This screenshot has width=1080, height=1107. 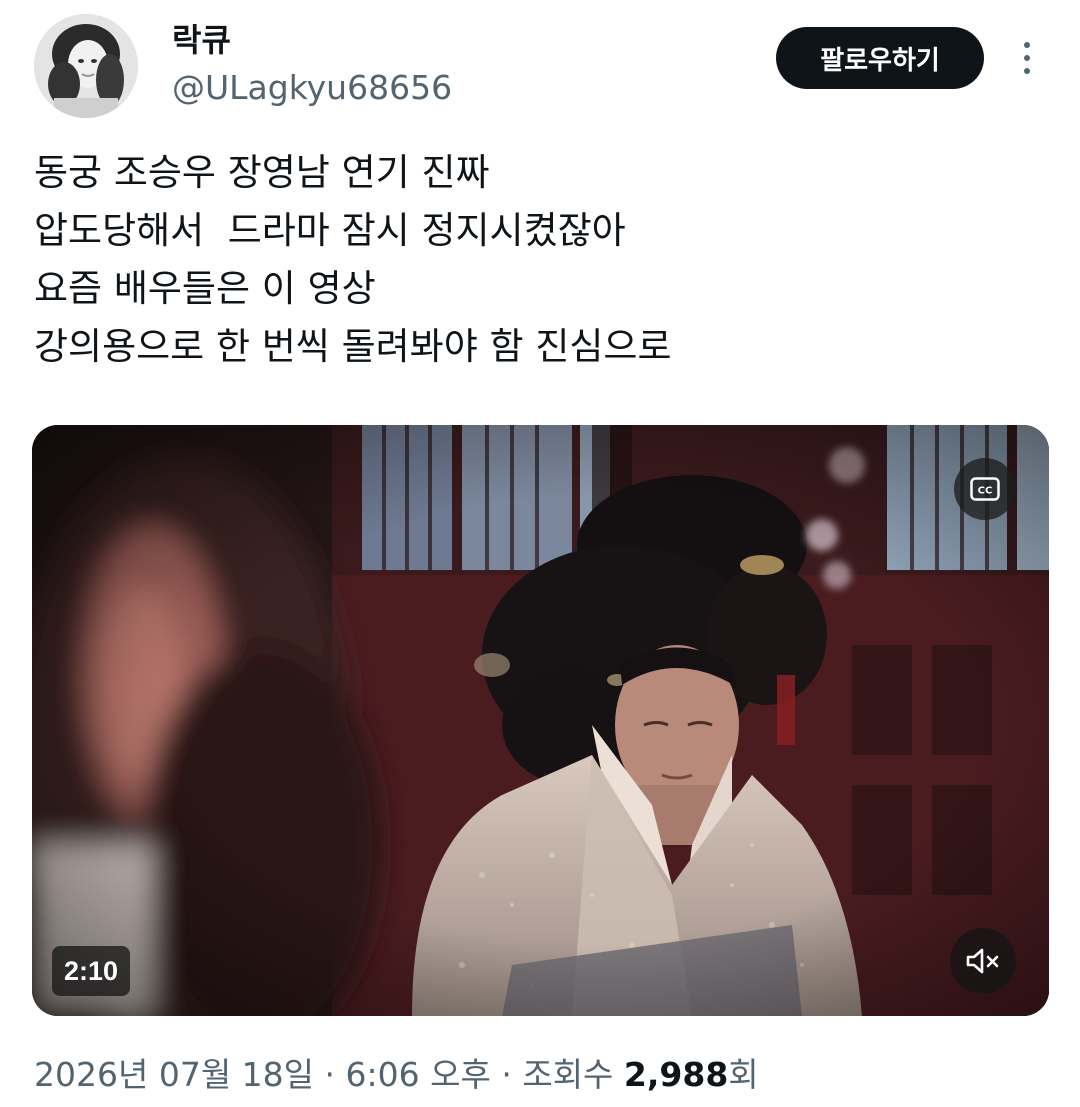 What do you see at coordinates (676, 1074) in the screenshot?
I see `views-count: 2,988` at bounding box center [676, 1074].